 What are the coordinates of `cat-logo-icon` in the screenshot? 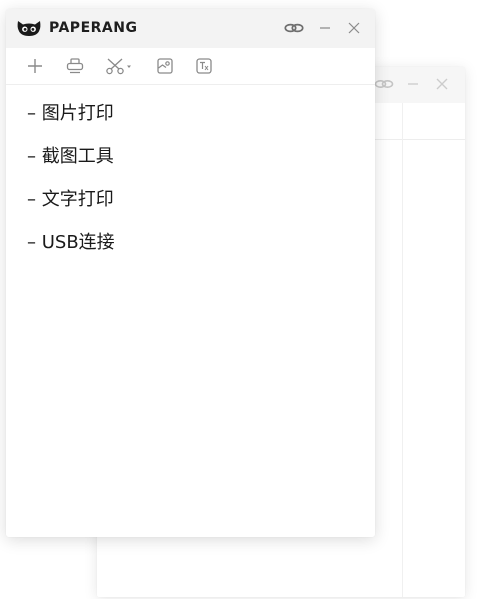 It's located at (29, 28).